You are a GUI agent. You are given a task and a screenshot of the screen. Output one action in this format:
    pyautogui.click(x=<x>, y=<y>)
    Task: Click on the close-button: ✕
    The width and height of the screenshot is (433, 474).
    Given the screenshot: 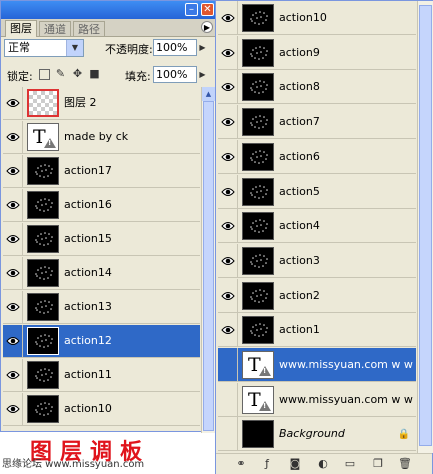 What is the action you would take?
    pyautogui.click(x=207, y=9)
    